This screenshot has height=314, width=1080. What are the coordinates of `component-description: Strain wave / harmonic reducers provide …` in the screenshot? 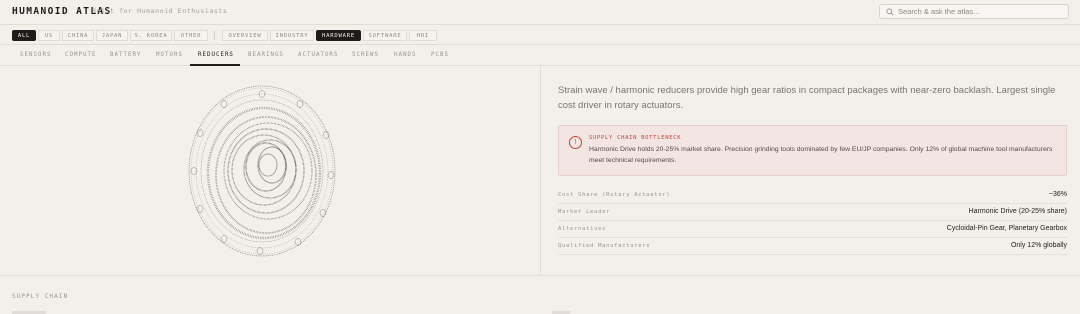 It's located at (807, 98).